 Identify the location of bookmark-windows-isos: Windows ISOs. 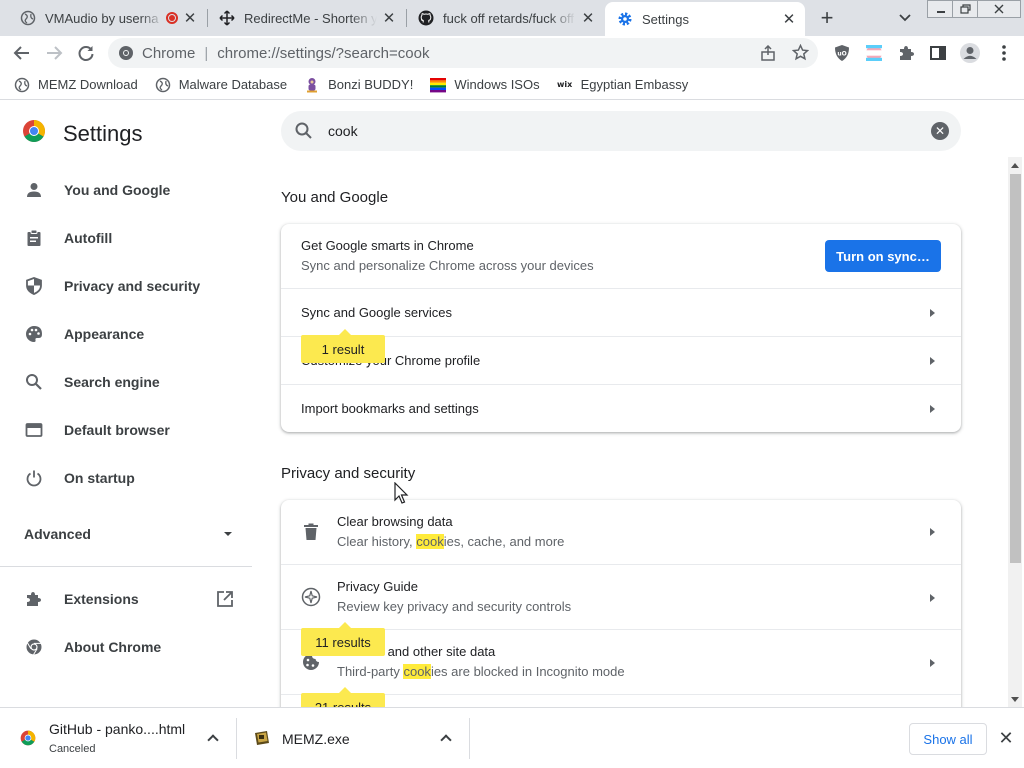
(485, 85).